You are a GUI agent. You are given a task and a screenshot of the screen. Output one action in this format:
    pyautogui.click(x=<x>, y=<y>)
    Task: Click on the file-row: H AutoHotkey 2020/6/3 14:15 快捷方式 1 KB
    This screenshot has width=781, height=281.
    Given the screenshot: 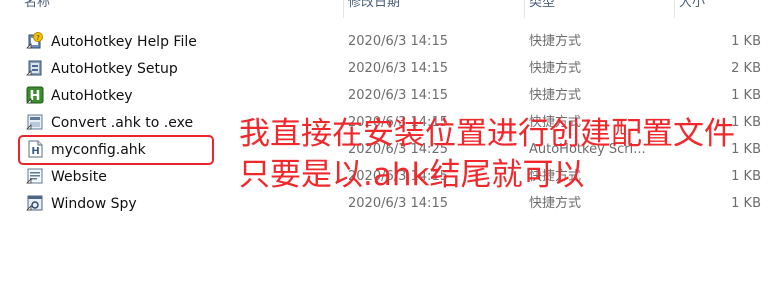 What is the action you would take?
    pyautogui.click(x=390, y=96)
    